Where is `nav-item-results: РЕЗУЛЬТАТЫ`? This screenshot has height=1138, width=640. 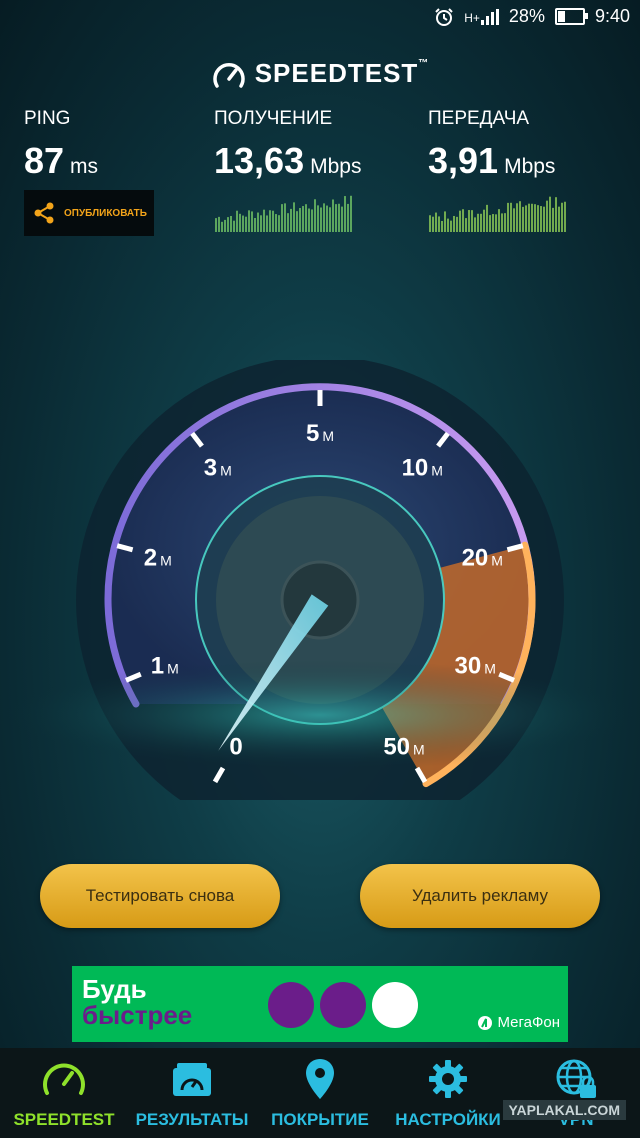
nav-item-results: РЕЗУЛЬТАТЫ is located at coordinates (192, 1093).